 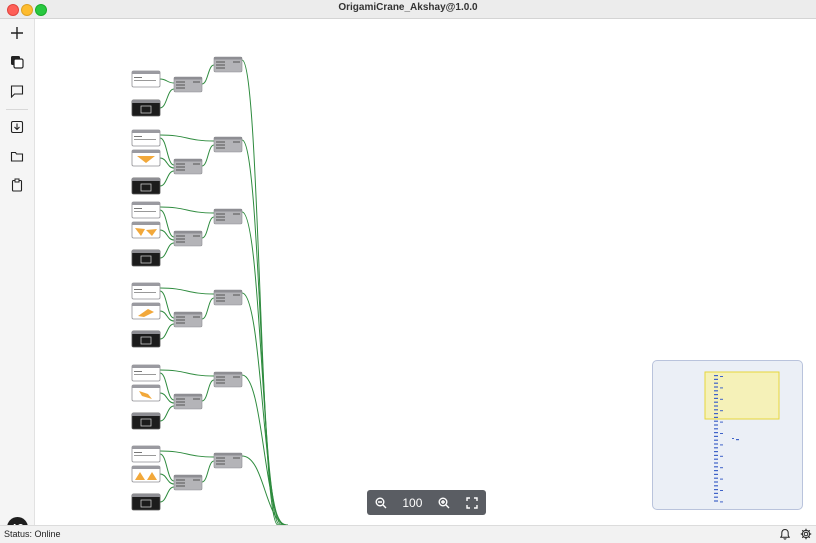 What do you see at coordinates (17, 185) in the screenshot?
I see `clipboard-button` at bounding box center [17, 185].